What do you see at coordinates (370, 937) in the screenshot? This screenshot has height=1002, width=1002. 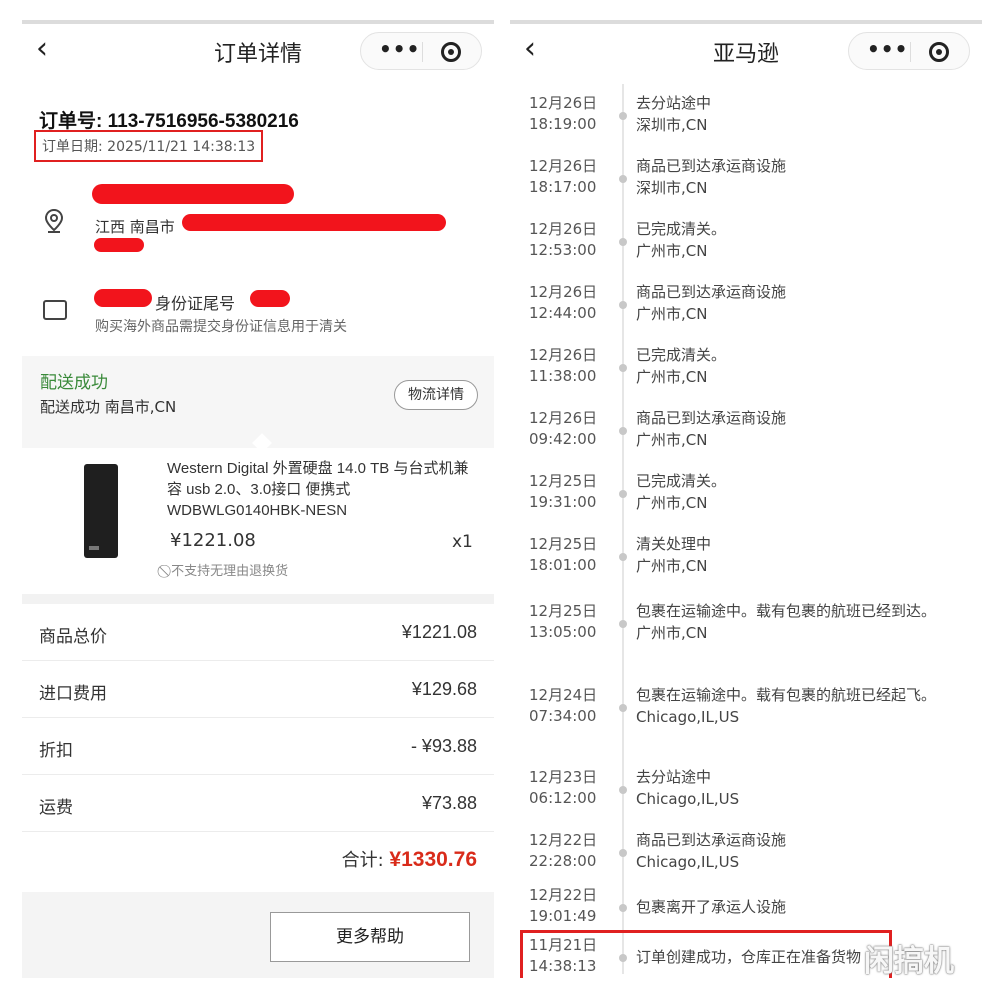 I see `more-help-button: 更多帮助` at bounding box center [370, 937].